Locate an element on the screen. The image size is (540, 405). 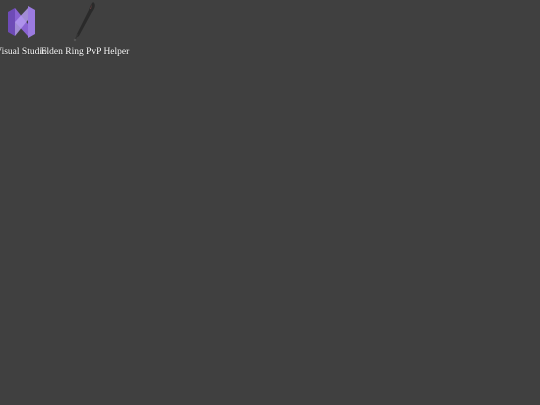
desktop-icon-elden-ring-pvp-helper: Elden Ring PvP Helper is located at coordinates (85, 29).